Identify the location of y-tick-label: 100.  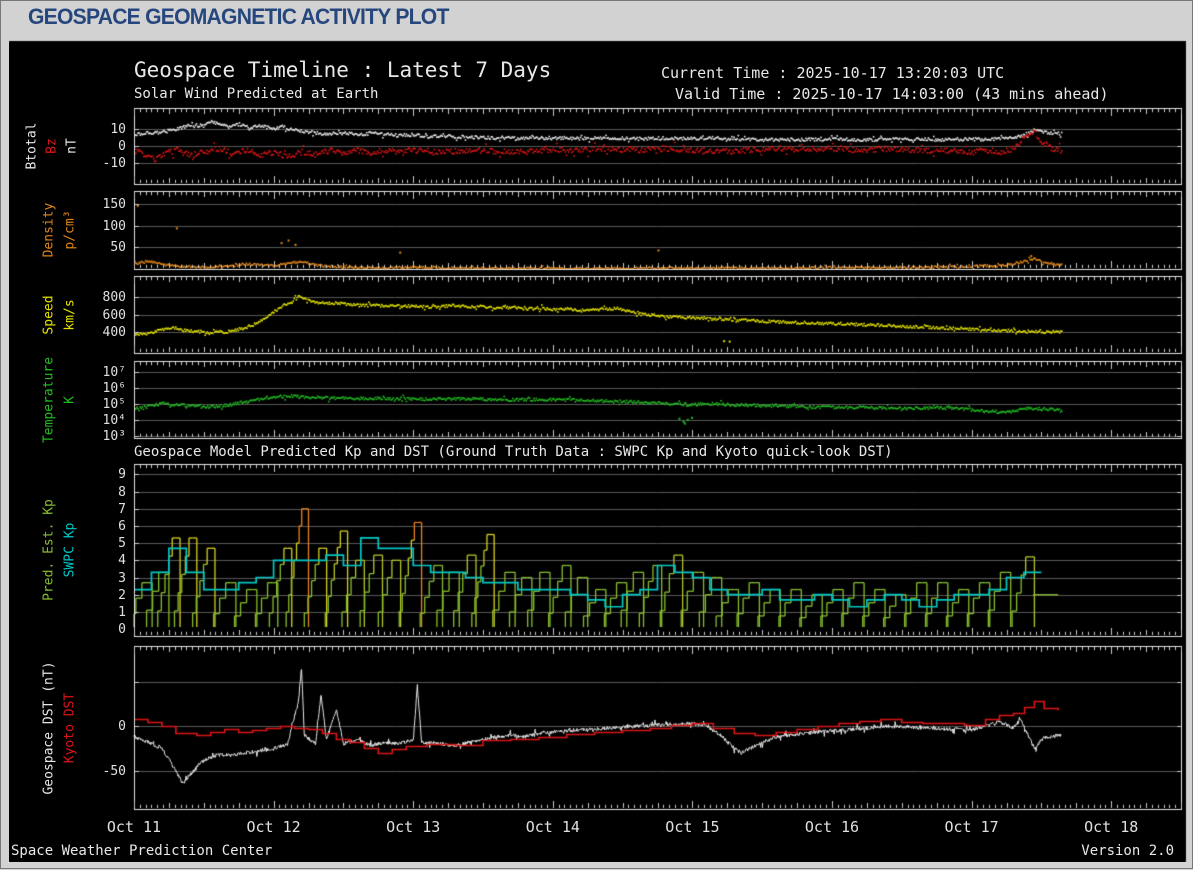
(114, 226).